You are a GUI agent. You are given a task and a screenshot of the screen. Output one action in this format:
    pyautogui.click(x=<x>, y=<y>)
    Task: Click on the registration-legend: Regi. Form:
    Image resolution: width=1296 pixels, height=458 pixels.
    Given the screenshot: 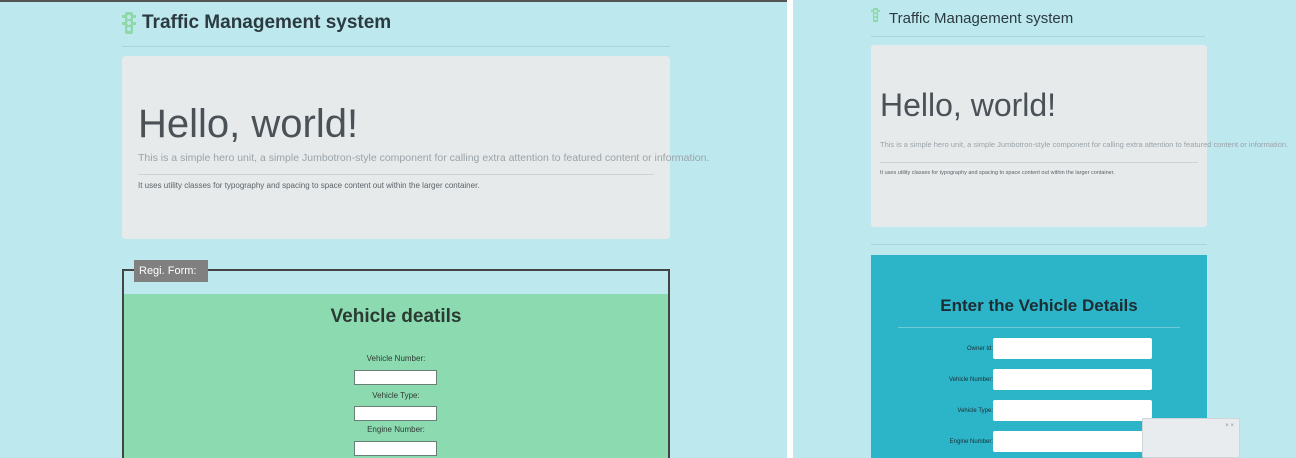 What is the action you would take?
    pyautogui.click(x=171, y=271)
    